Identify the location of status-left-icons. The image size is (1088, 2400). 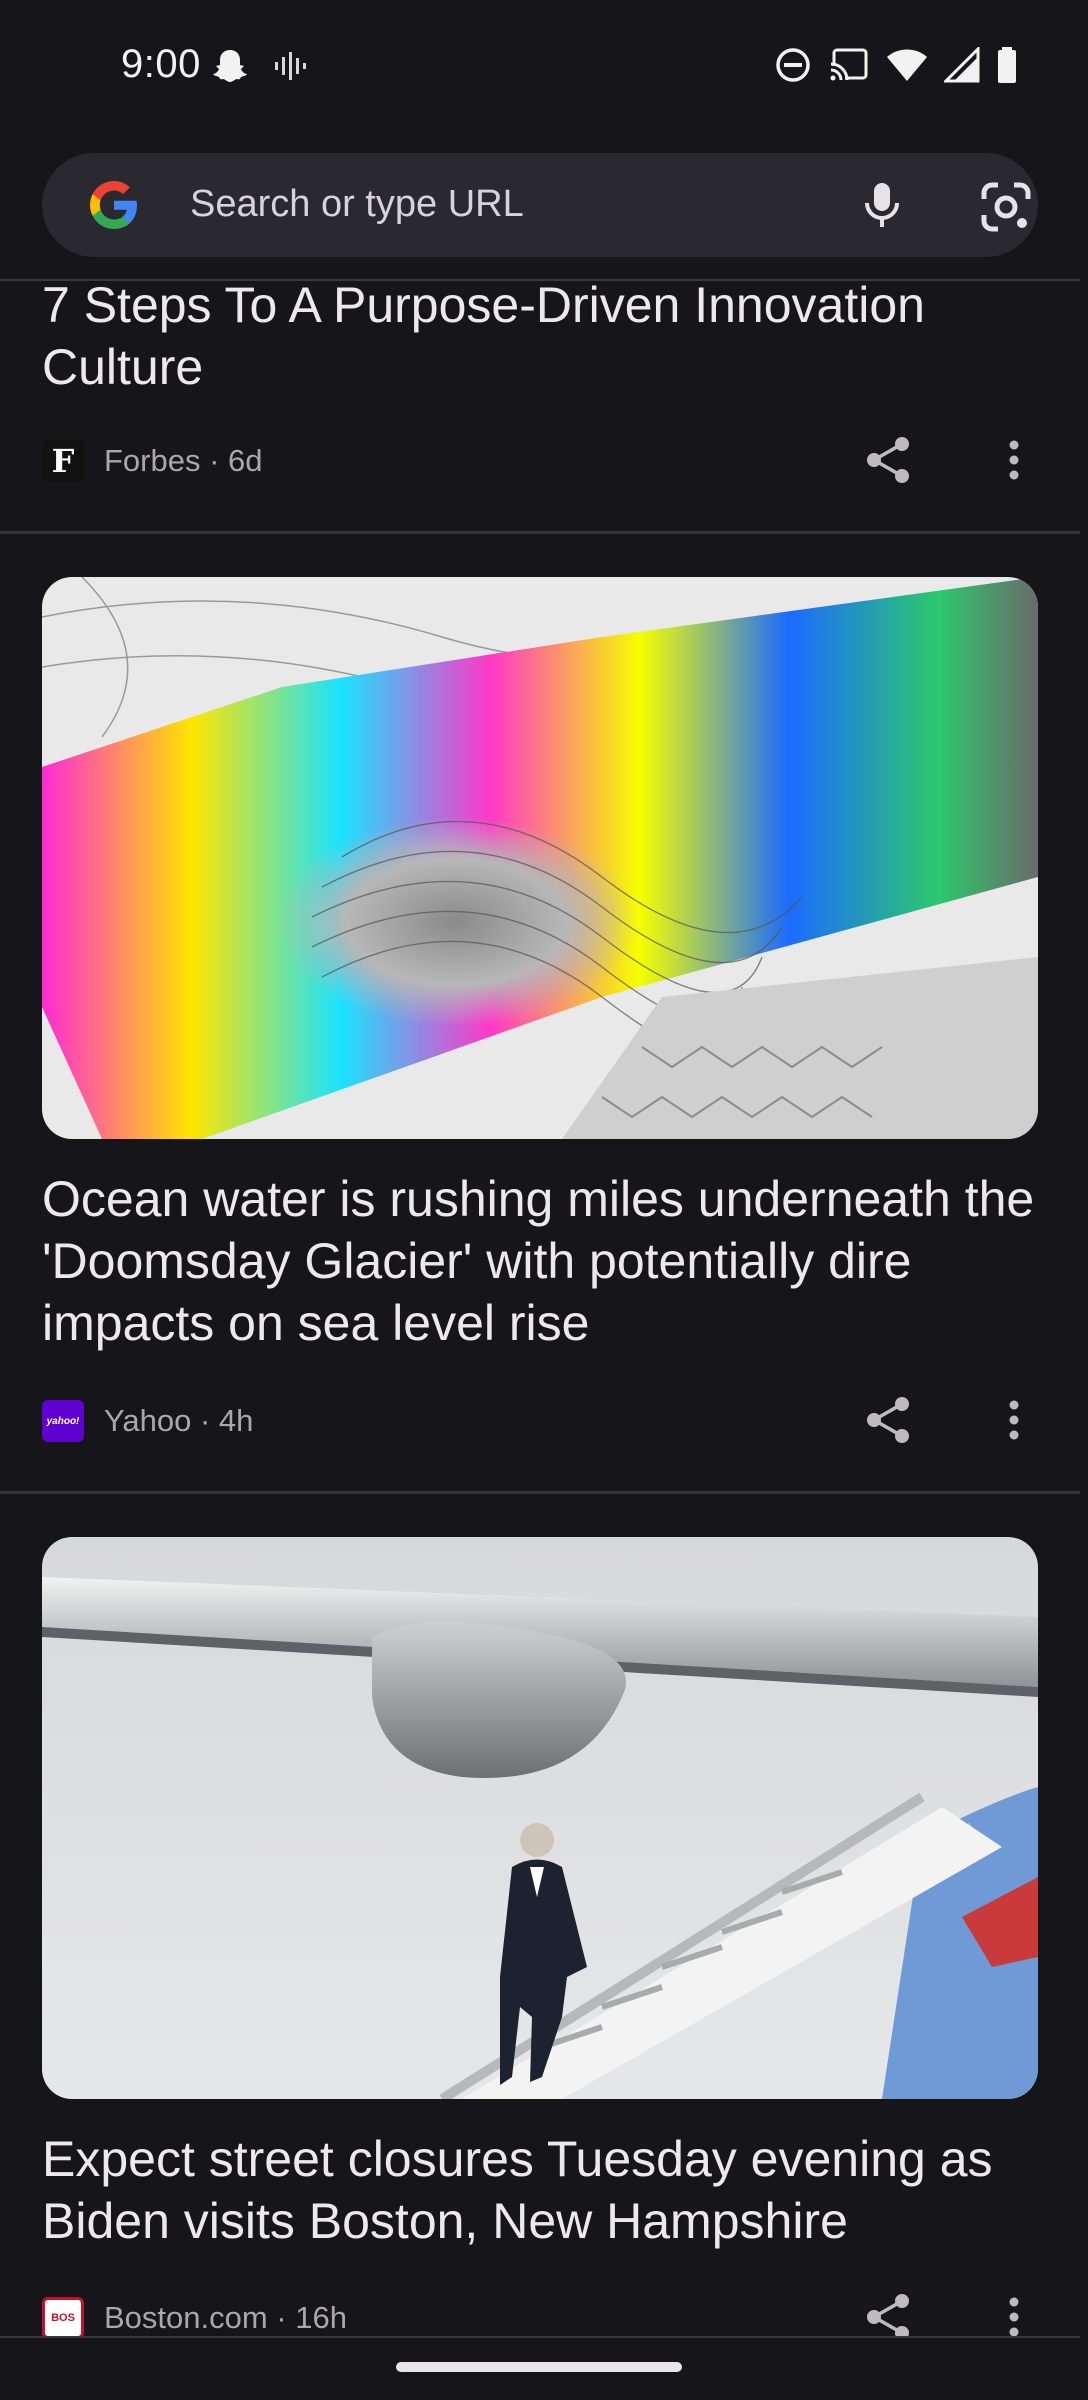
(258, 66).